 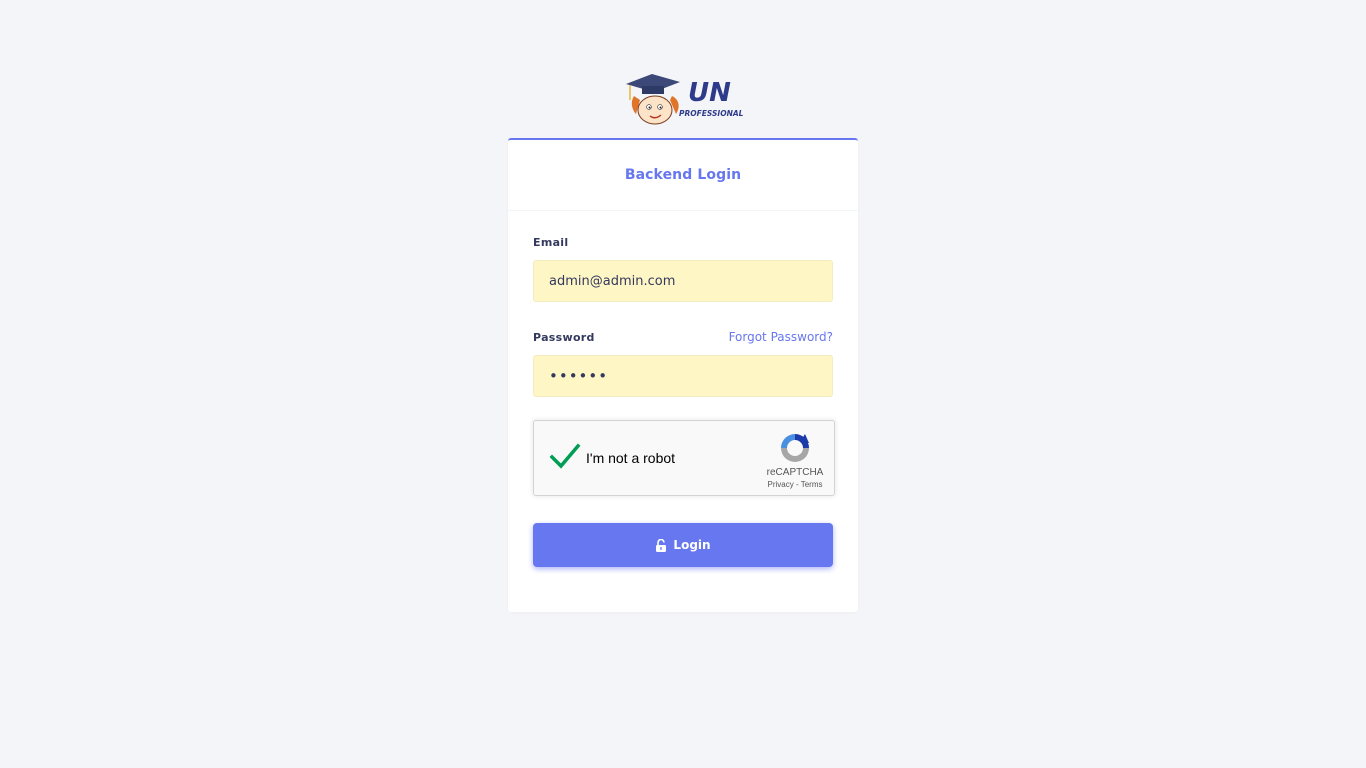 What do you see at coordinates (781, 484) in the screenshot?
I see `recaptcha-privacy-link: Privacy` at bounding box center [781, 484].